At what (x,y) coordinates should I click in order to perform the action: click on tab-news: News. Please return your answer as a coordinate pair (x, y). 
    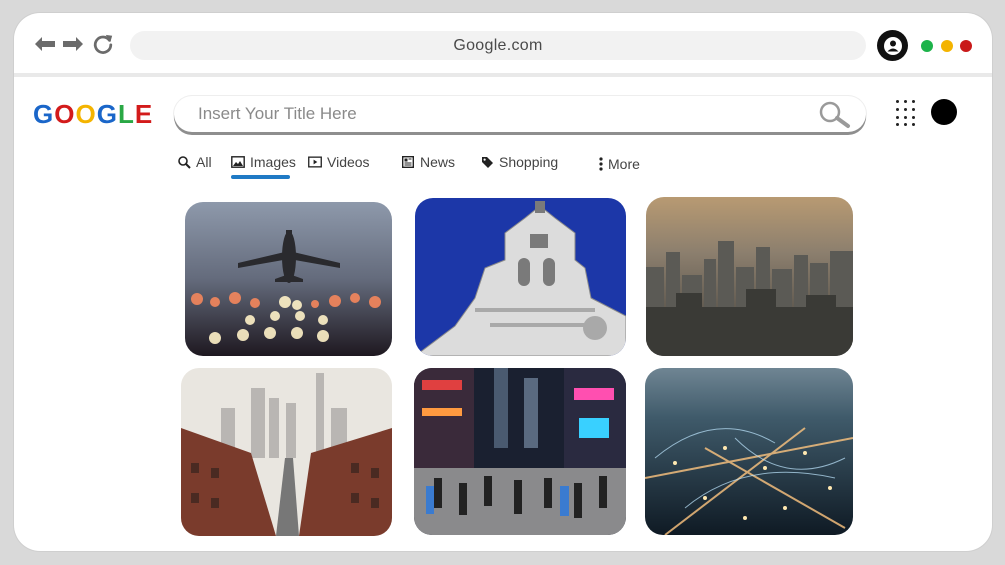
    Looking at the image, I should click on (428, 162).